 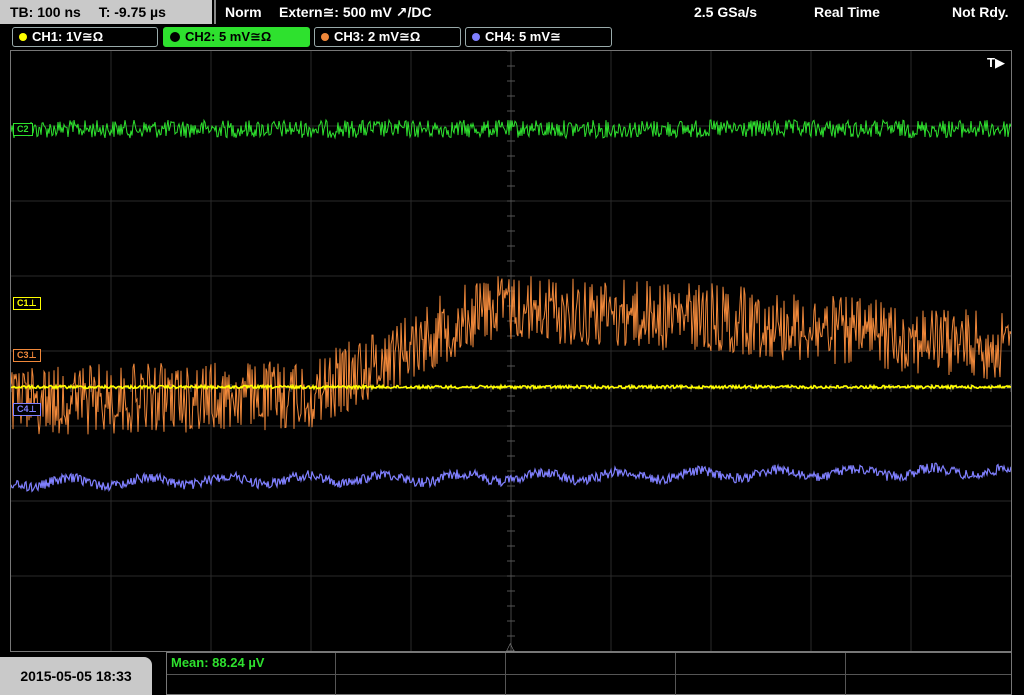 I want to click on channel-2-button: CH2: 5 mV≅Ω, so click(x=236, y=37).